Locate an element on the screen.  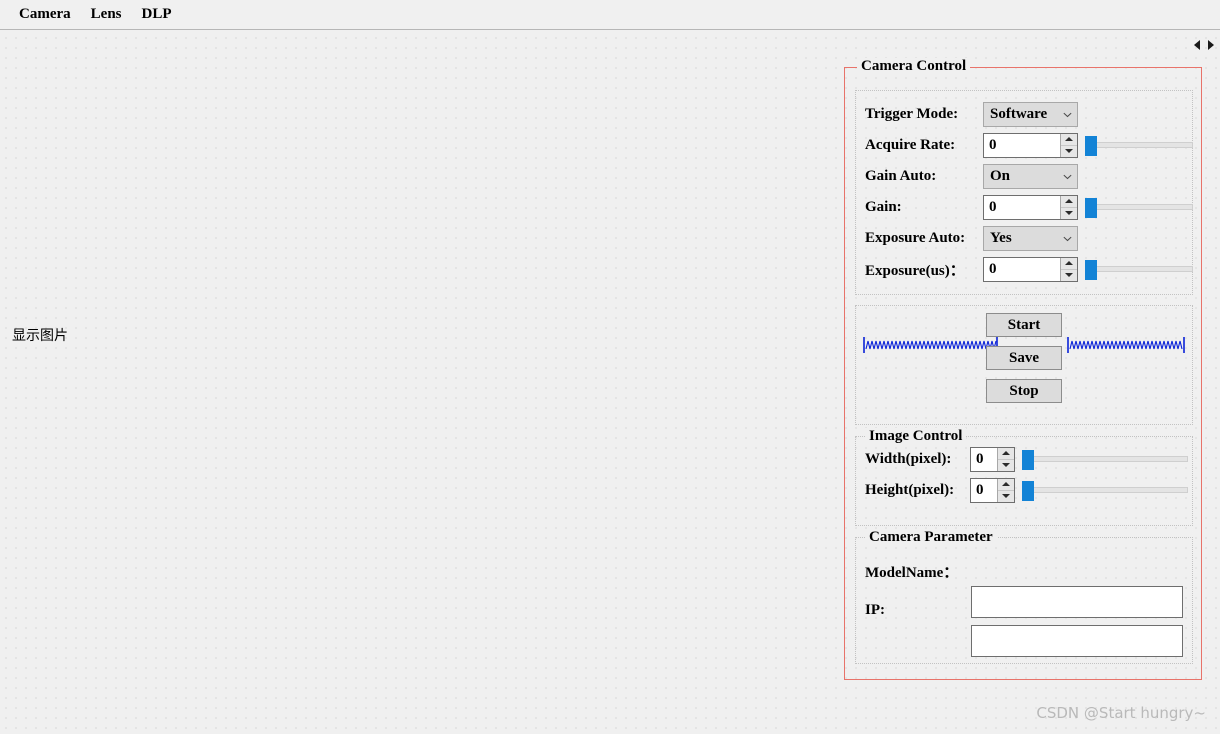
gain-auto-label: Gain Auto: is located at coordinates (901, 175).